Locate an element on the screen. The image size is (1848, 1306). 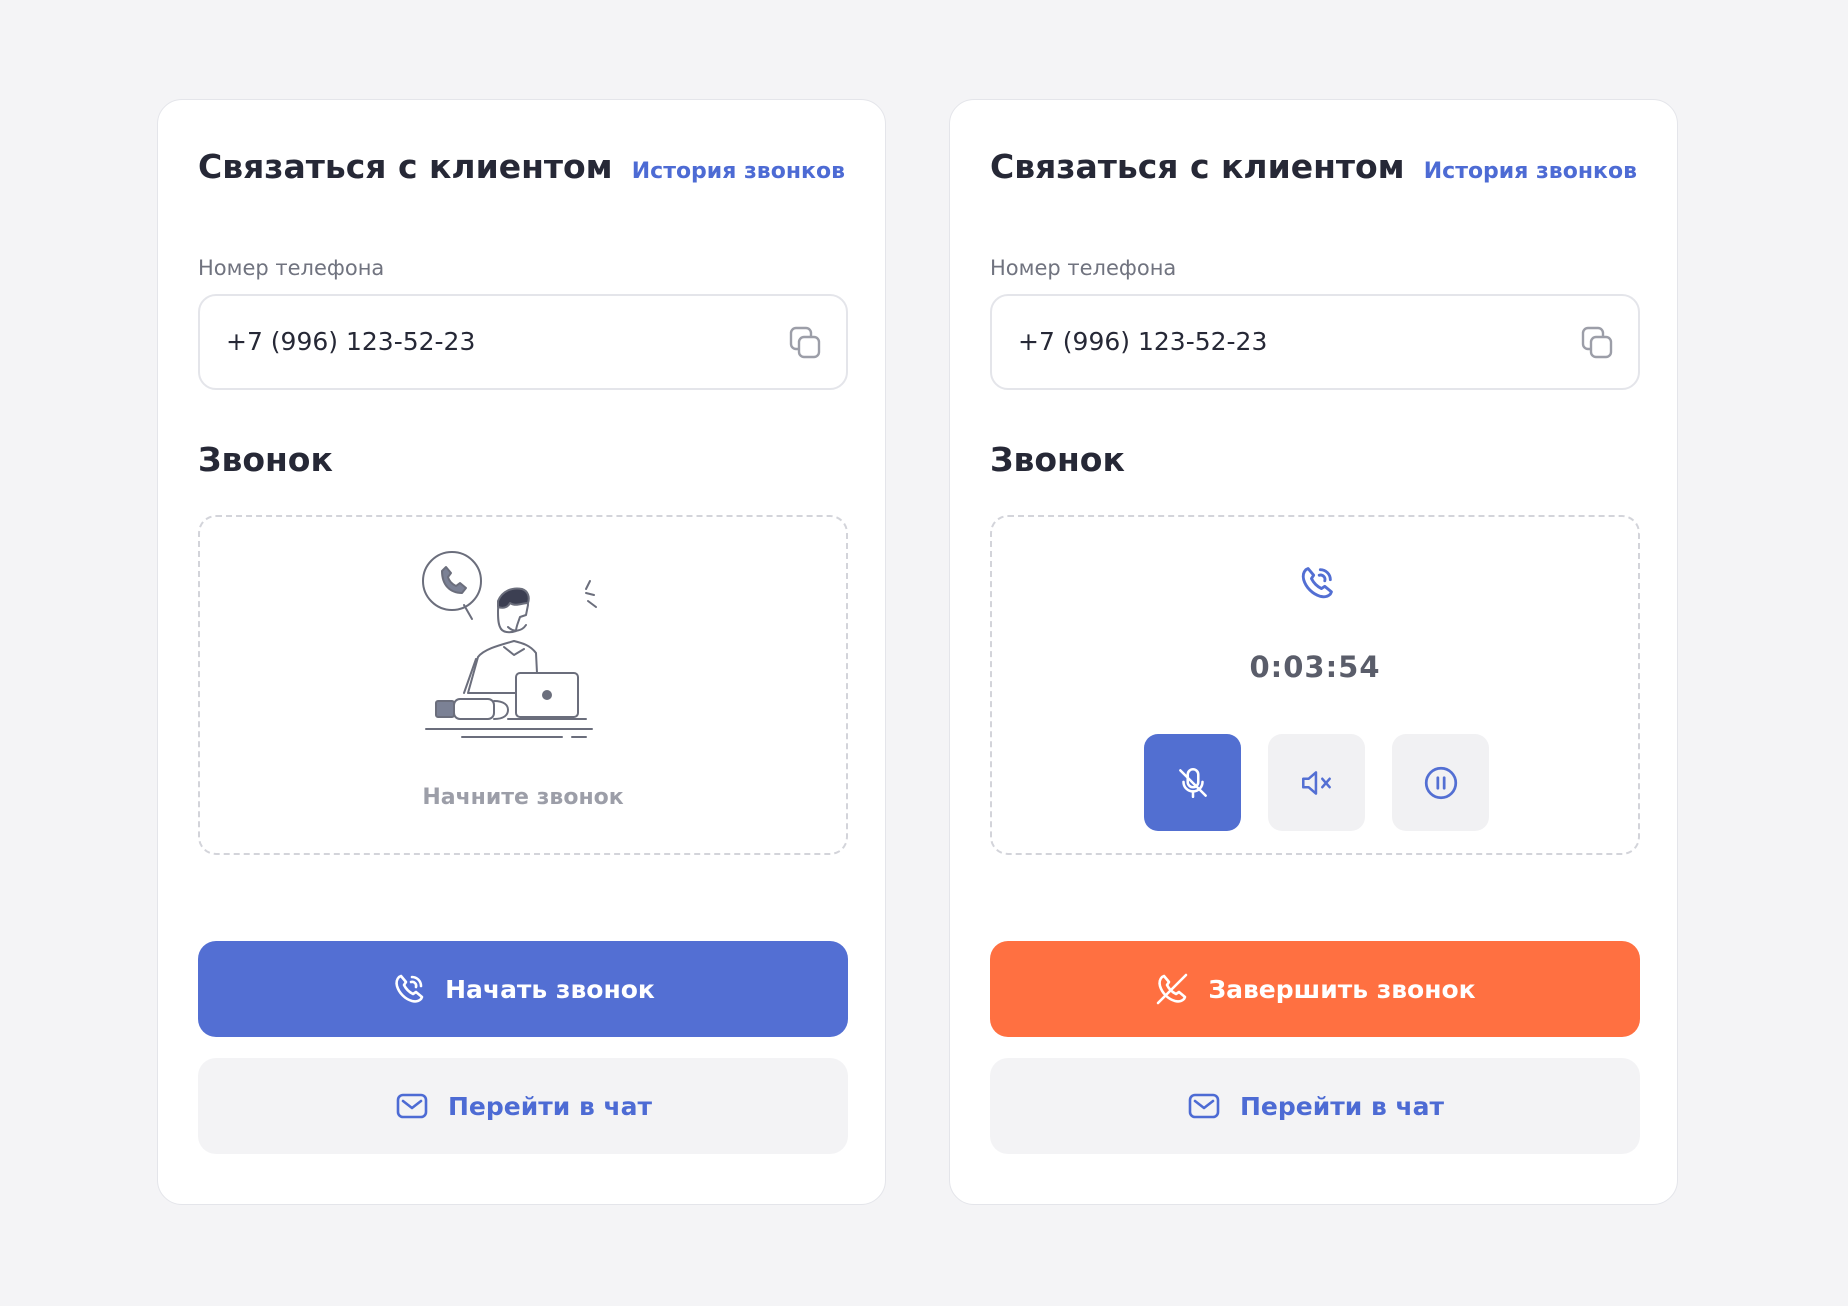
hold-button is located at coordinates (1440, 782).